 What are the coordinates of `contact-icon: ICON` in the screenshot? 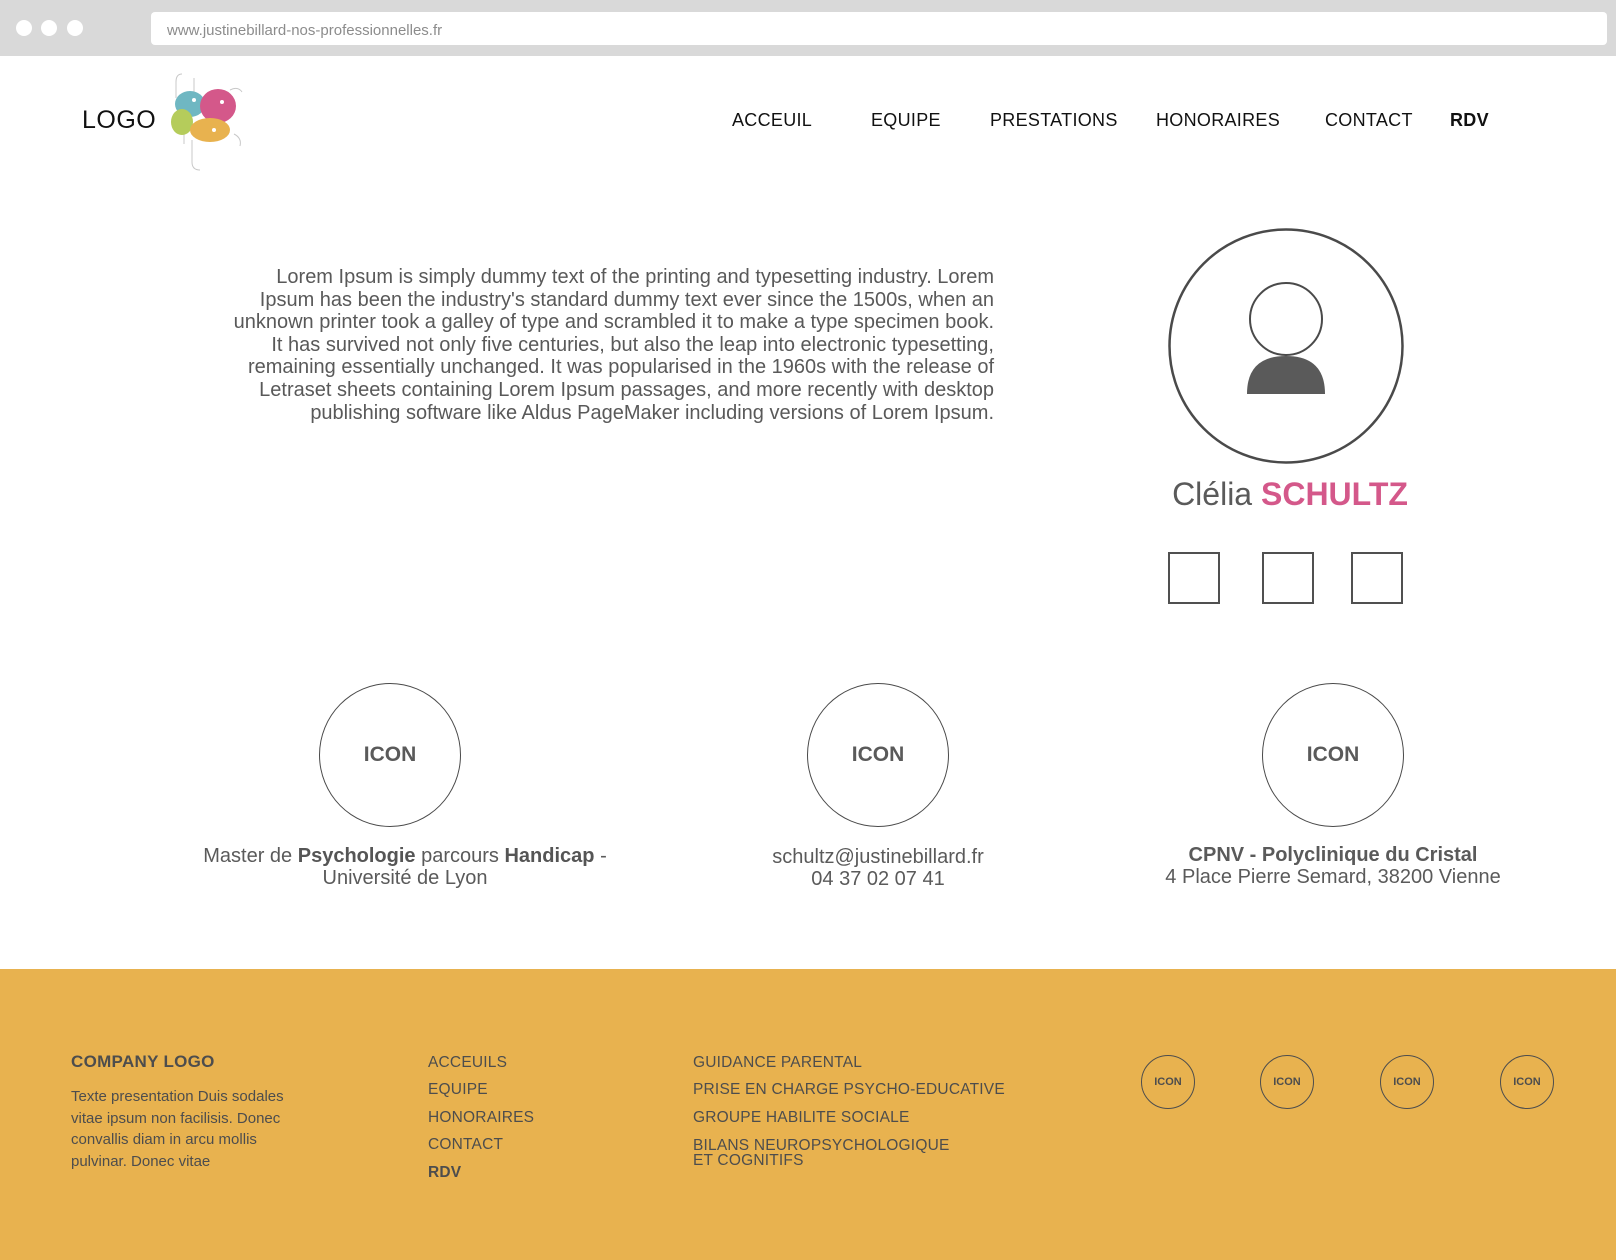 It's located at (878, 755).